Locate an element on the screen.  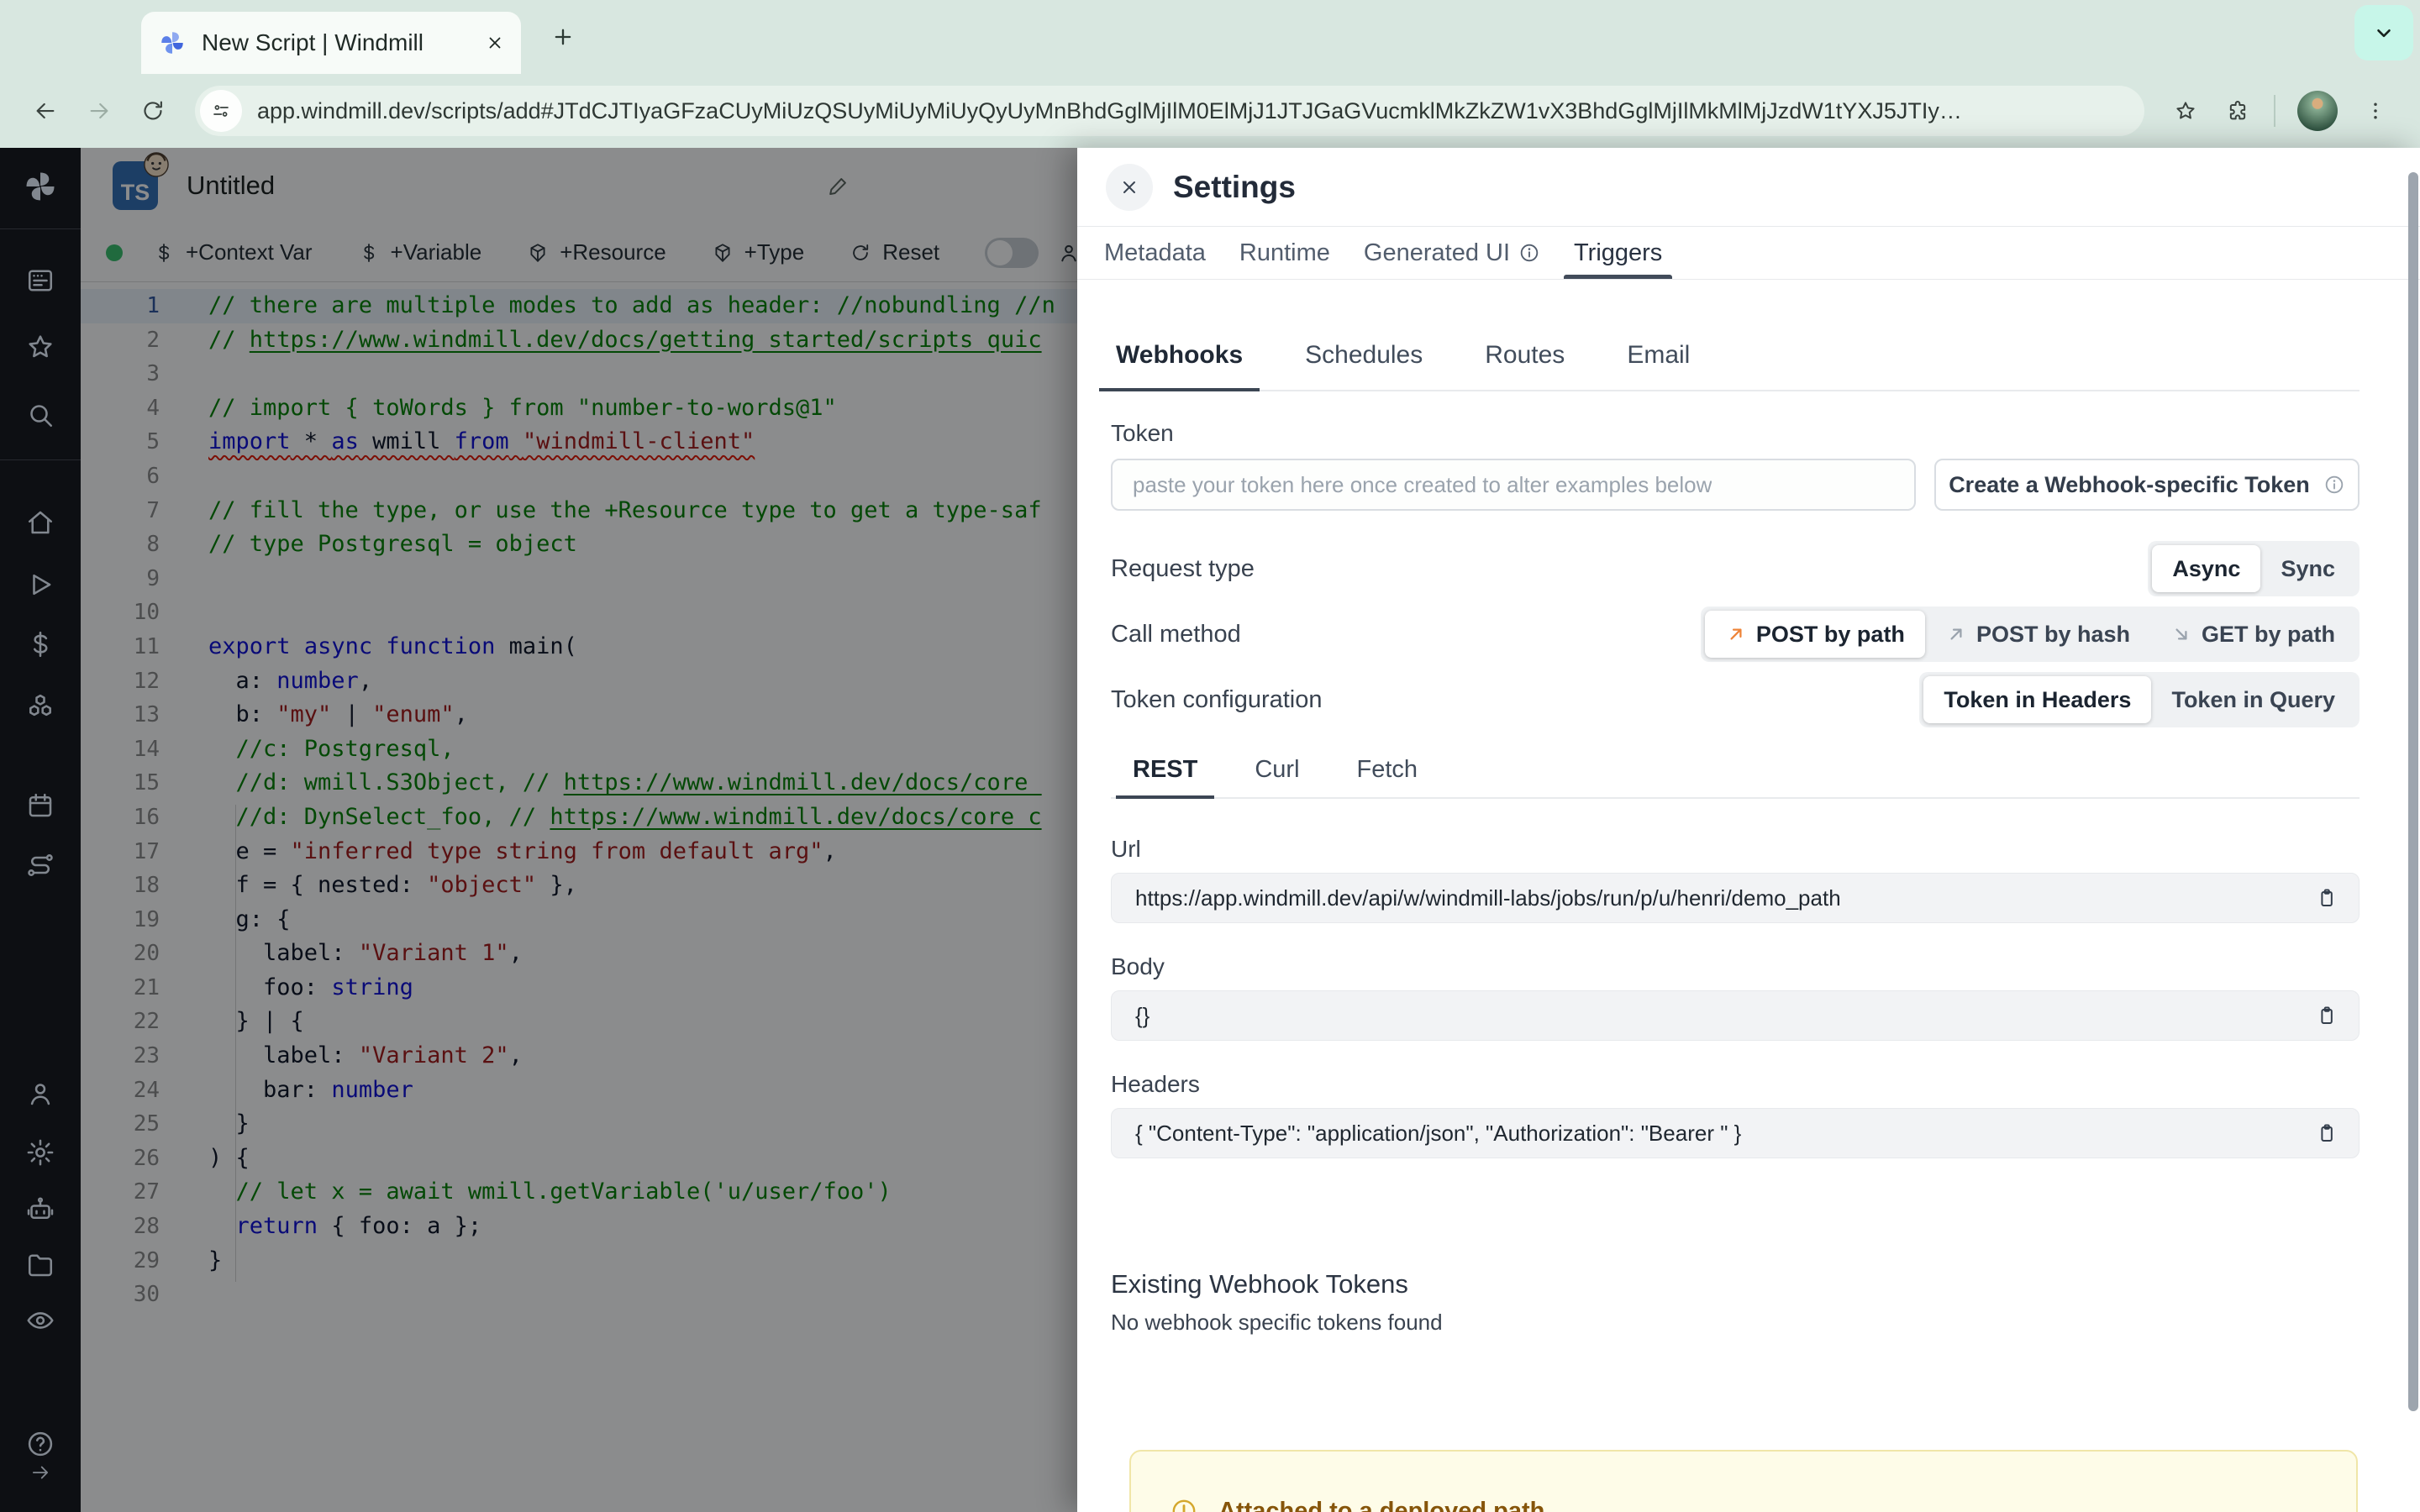
tab-metadata: Metadata is located at coordinates (1155, 253).